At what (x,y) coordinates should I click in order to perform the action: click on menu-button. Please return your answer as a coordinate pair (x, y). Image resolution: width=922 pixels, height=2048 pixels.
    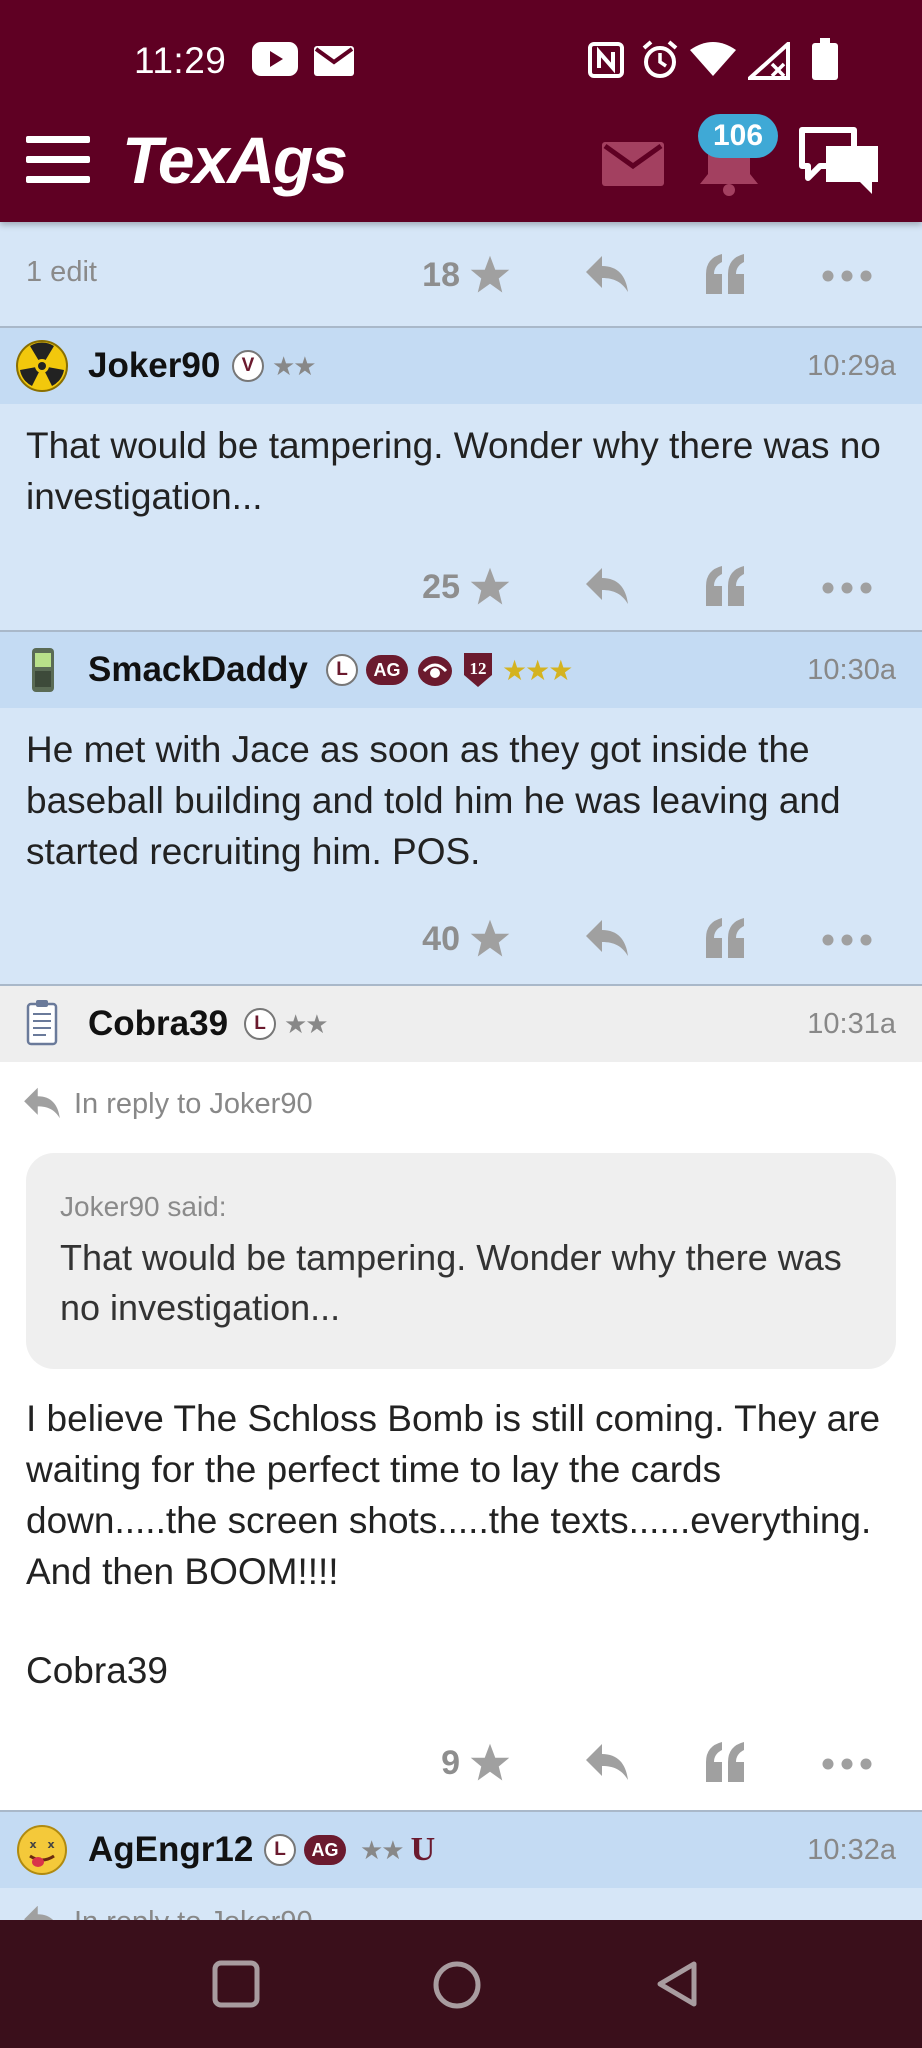
    Looking at the image, I should click on (58, 160).